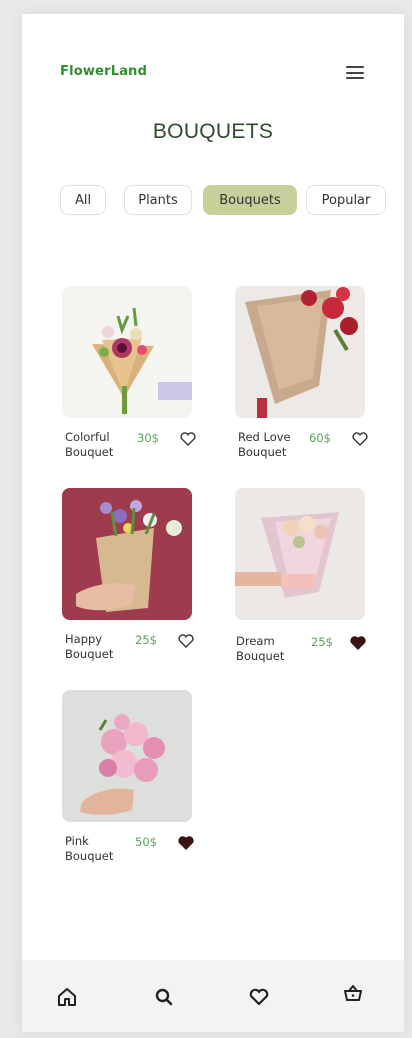 This screenshot has width=412, height=1038. Describe the element at coordinates (355, 72) in the screenshot. I see `hamburger-menu-icon` at that location.